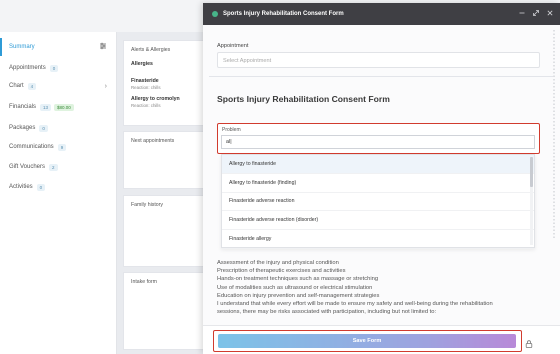 This screenshot has height=354, width=560. Describe the element at coordinates (378, 142) in the screenshot. I see `problem-input: al|` at that location.